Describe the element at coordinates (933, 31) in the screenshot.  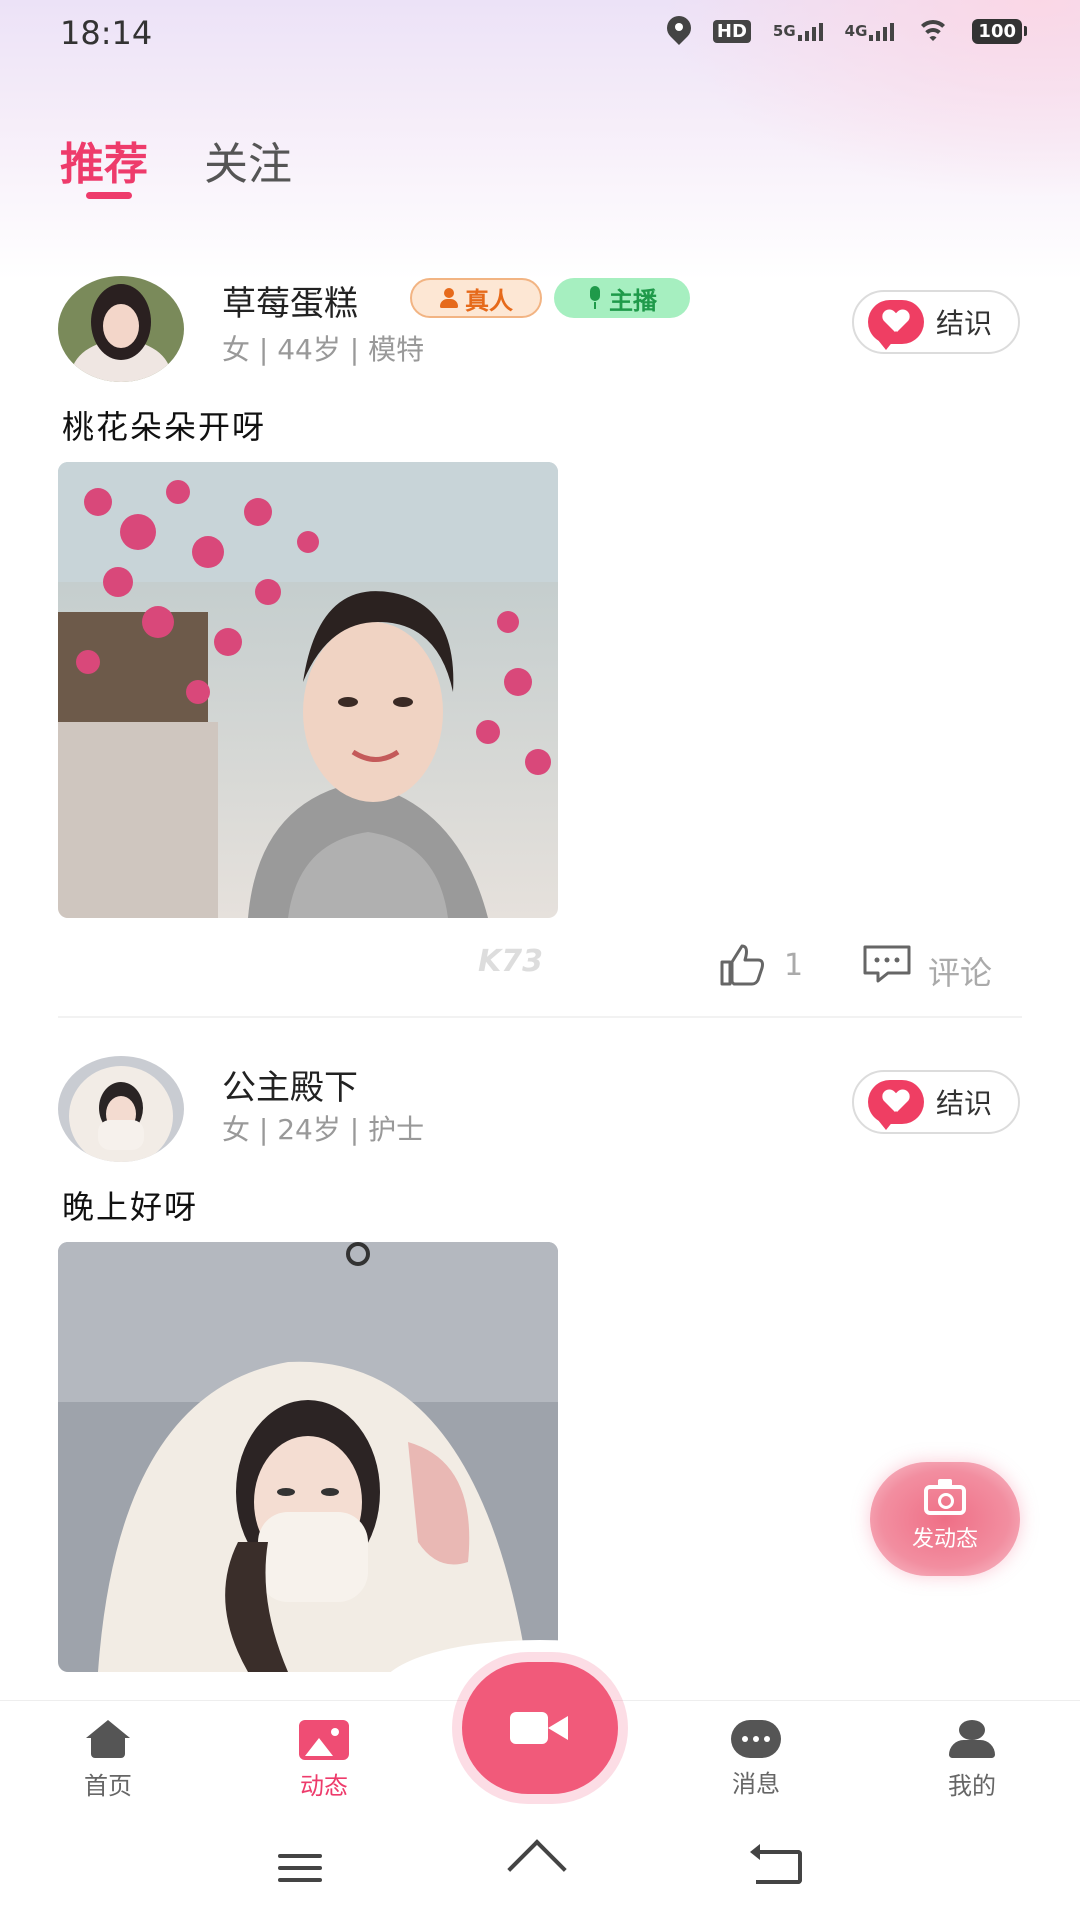
I see `wifi-icon` at that location.